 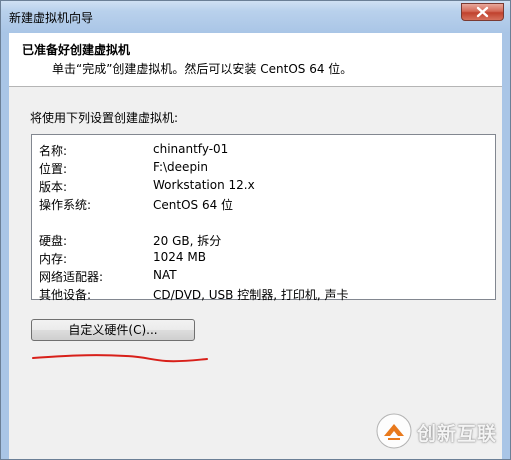 What do you see at coordinates (264, 151) in the screenshot?
I see `setting-row-name: 名称: chinantfy-01` at bounding box center [264, 151].